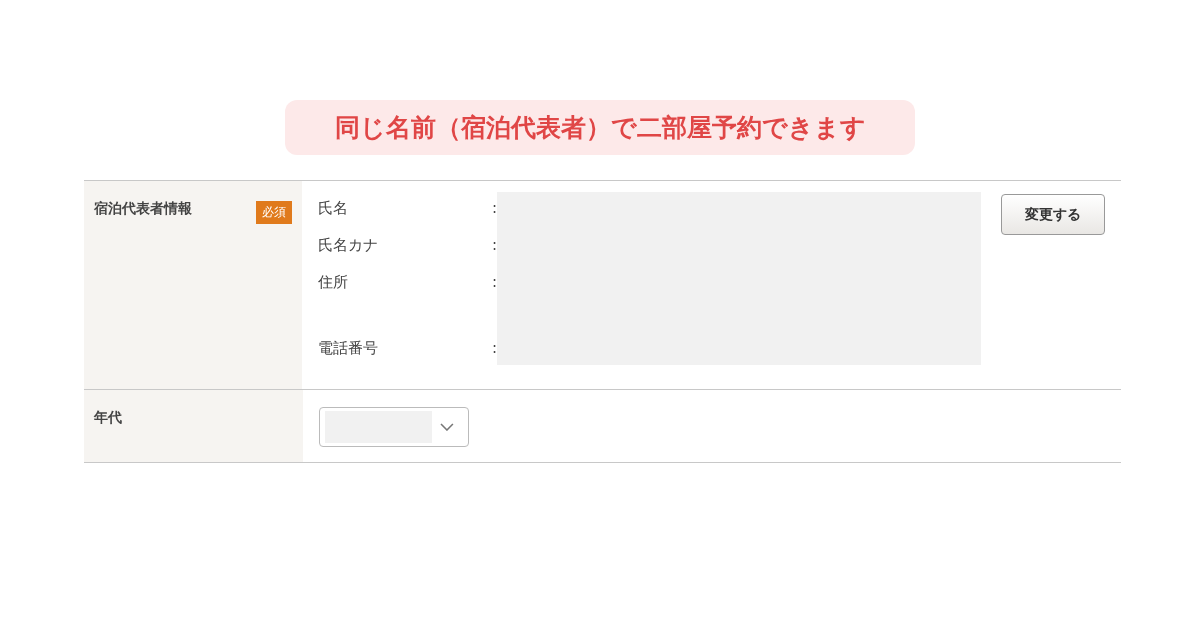 The width and height of the screenshot is (1200, 630). I want to click on field-label: 住所, so click(333, 283).